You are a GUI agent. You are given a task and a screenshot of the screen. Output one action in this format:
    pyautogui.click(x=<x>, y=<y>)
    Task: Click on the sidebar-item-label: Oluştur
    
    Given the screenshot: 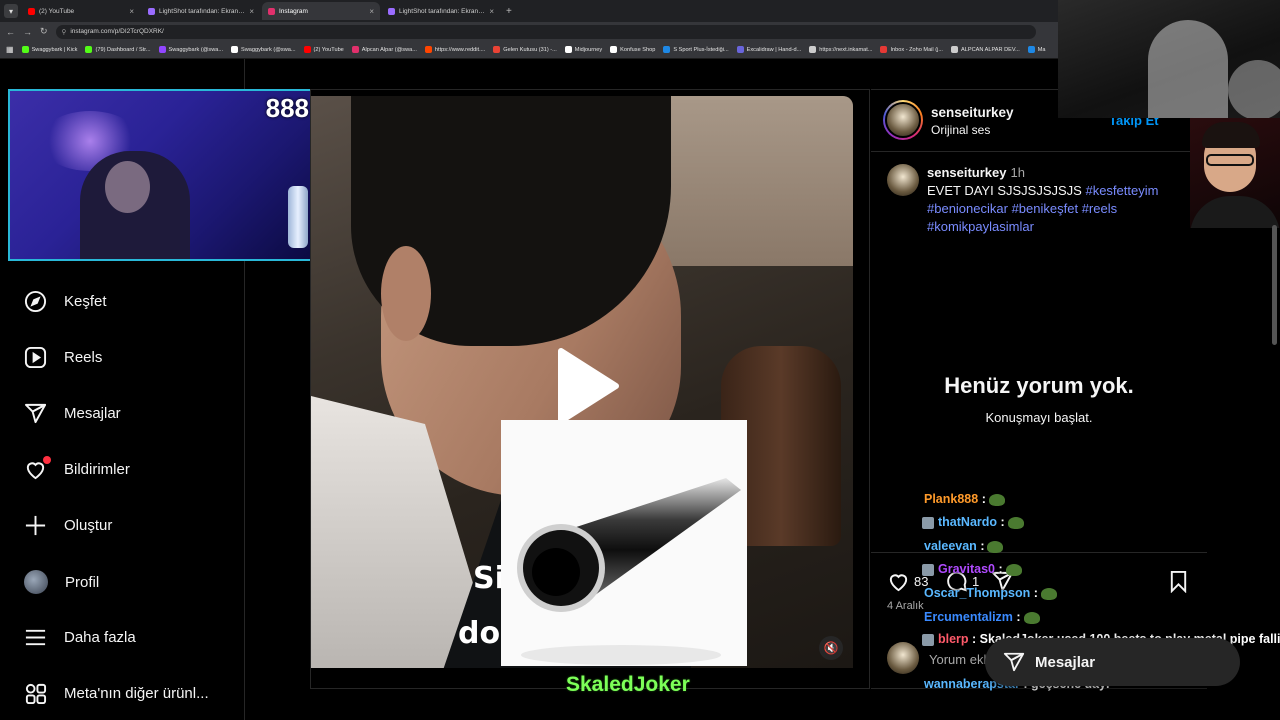 What is the action you would take?
    pyautogui.click(x=88, y=525)
    